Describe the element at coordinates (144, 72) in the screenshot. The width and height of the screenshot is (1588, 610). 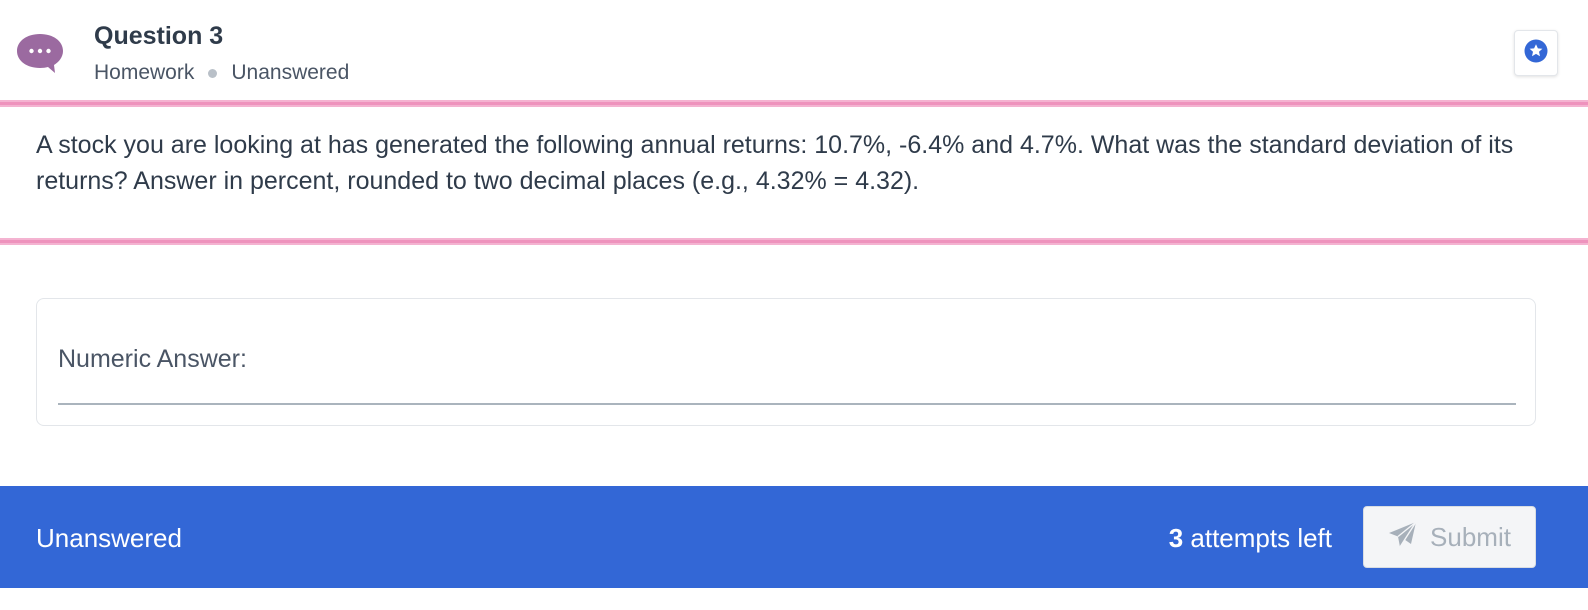
I see `question-category: Homework` at that location.